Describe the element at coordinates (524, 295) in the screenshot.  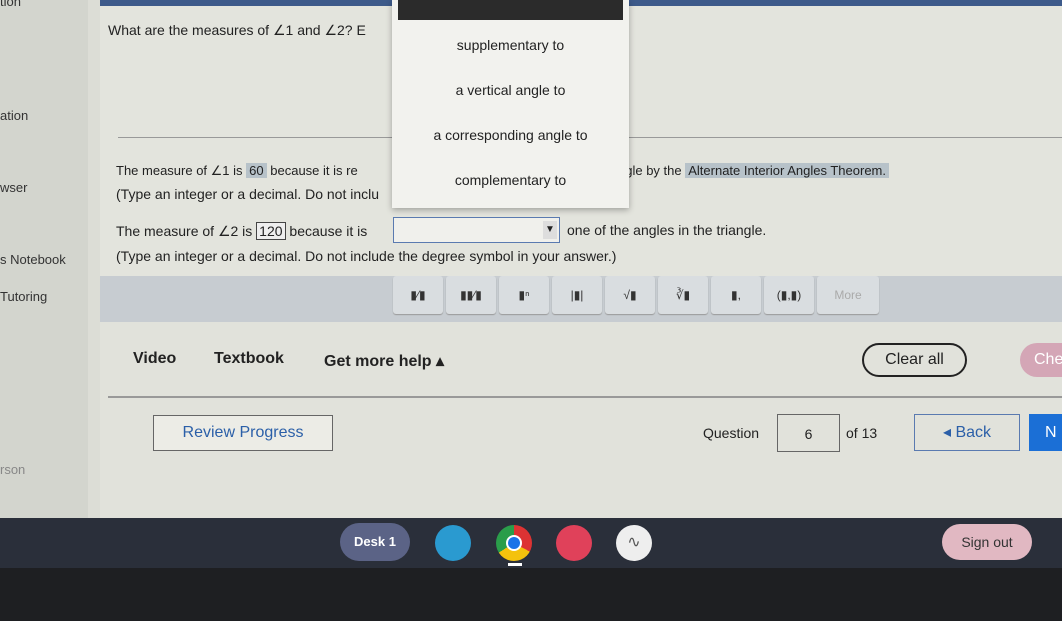
I see `exponent-button: ▮ⁿ` at that location.